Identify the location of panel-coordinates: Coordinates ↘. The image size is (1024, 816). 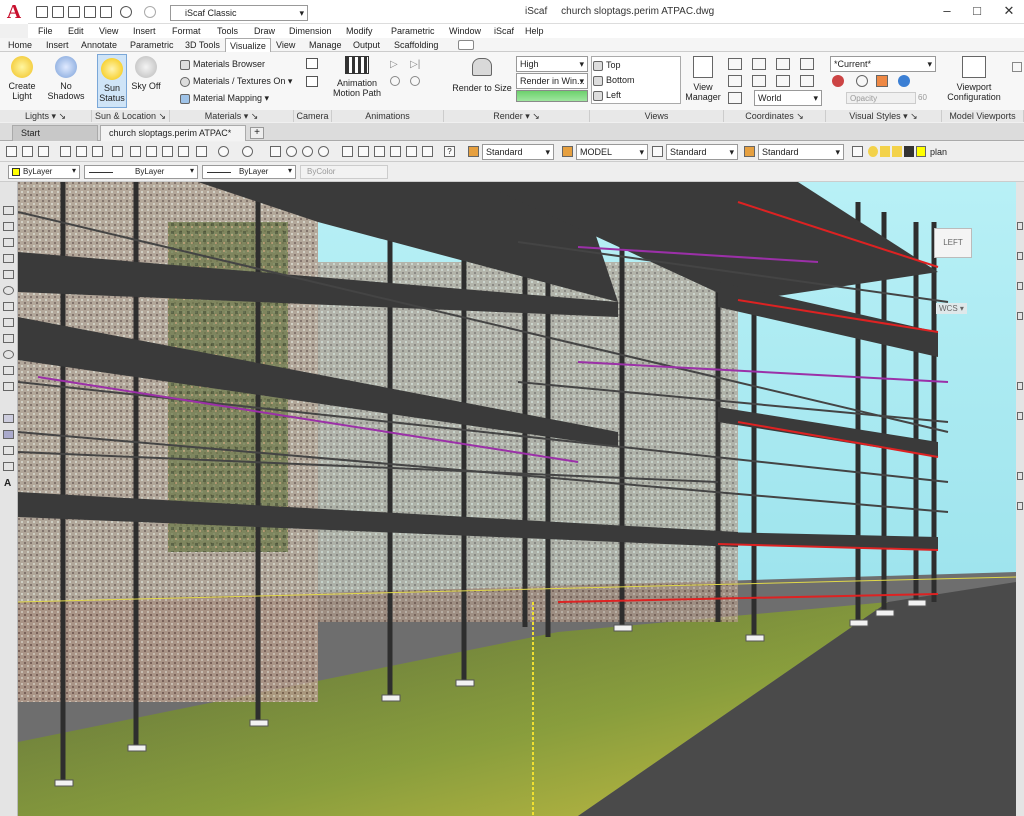
(775, 116).